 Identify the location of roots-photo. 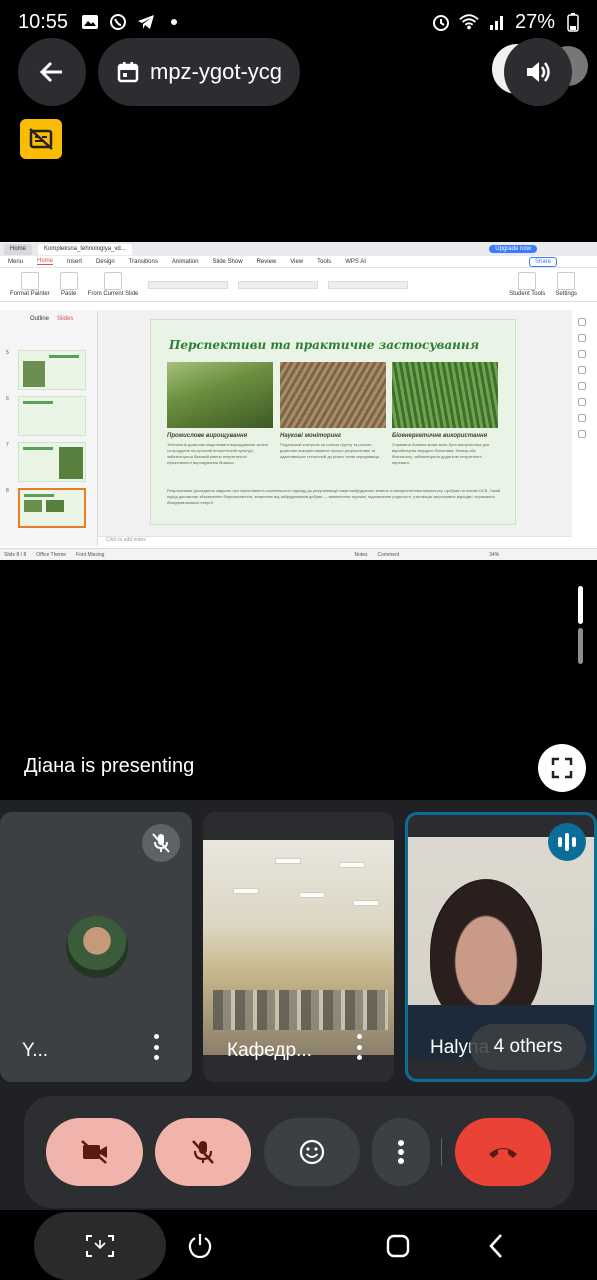
(333, 395).